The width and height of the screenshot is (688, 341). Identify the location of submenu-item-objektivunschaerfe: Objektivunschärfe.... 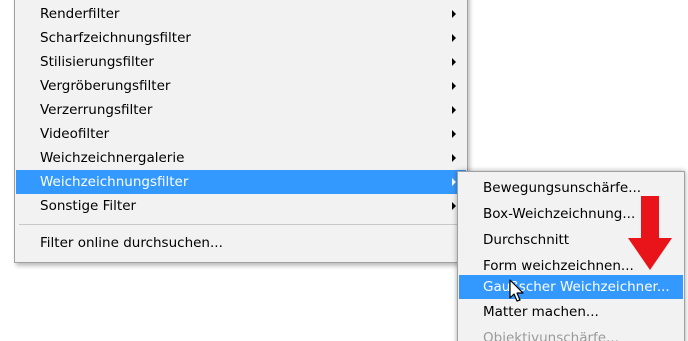
(571, 333).